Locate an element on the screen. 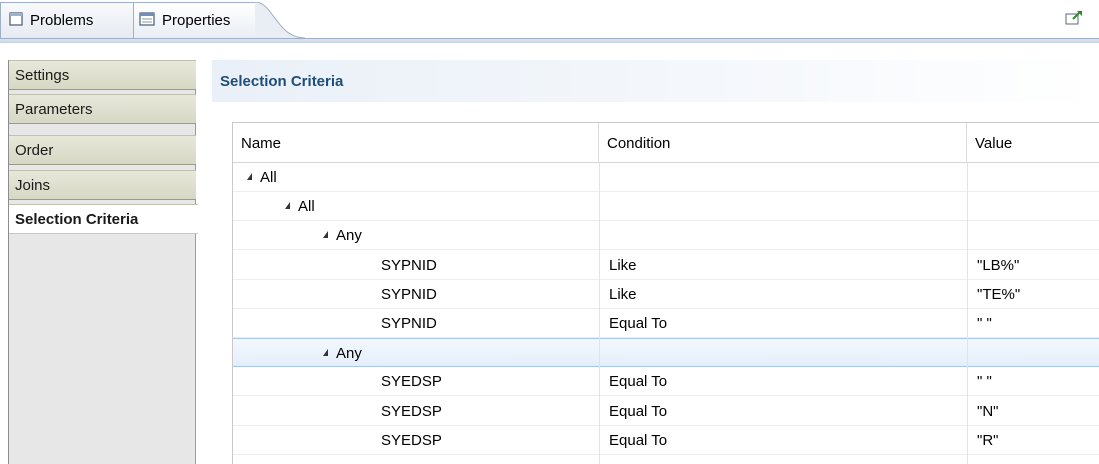  section-title: Selection Criteria is located at coordinates (282, 81).